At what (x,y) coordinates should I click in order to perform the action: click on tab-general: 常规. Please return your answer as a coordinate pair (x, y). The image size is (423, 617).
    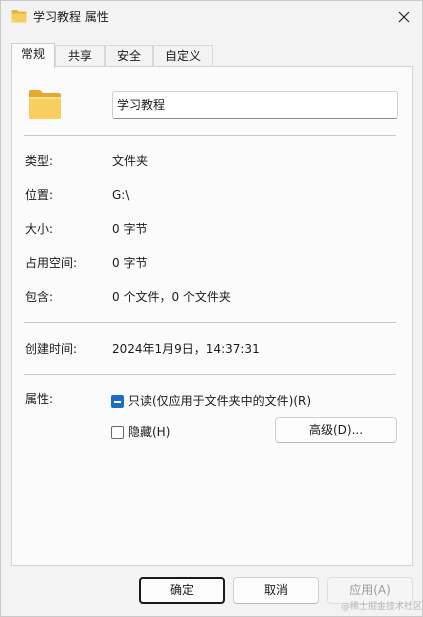
    Looking at the image, I should click on (33, 55).